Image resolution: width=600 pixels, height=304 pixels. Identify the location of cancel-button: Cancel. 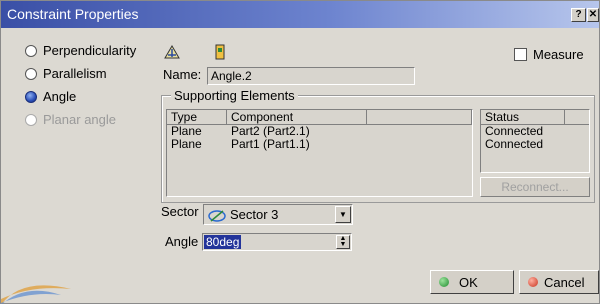
(559, 282).